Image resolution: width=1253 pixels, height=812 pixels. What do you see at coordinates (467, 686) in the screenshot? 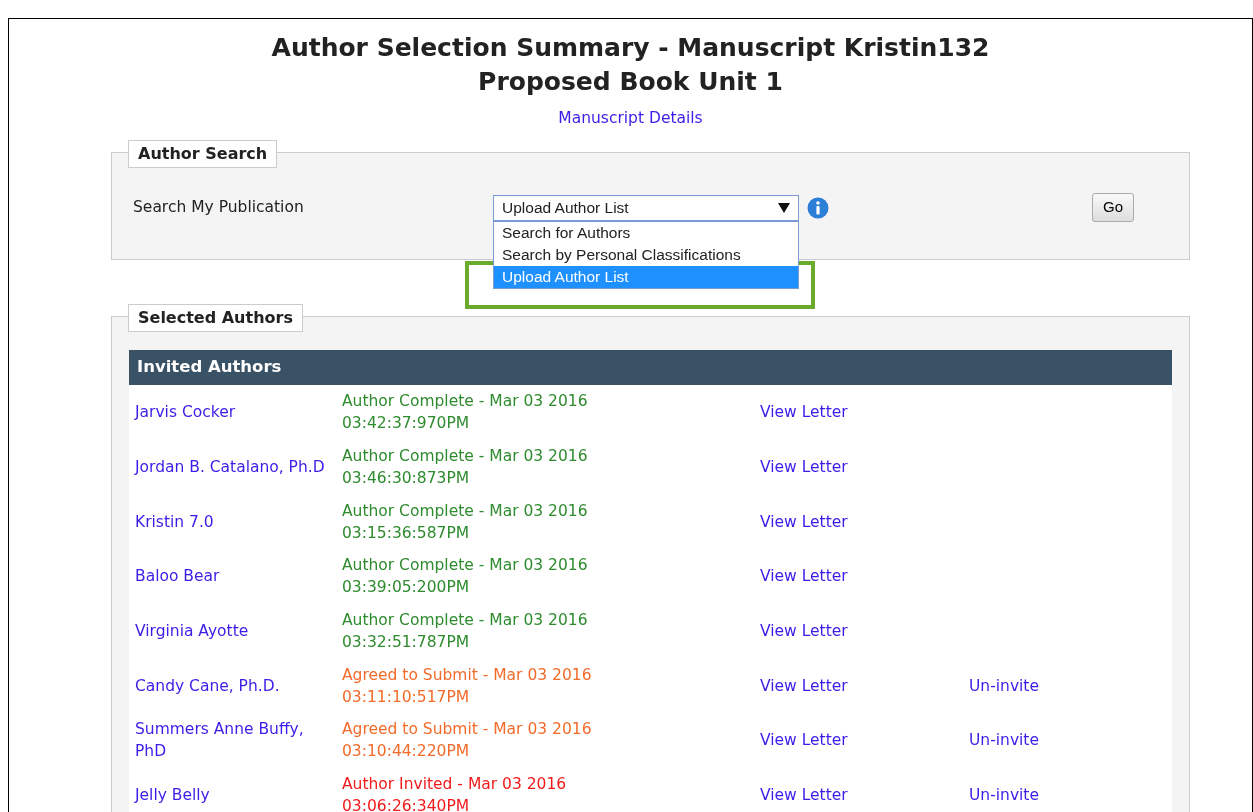
I see `status-text: Agreed to Submit - Mar 03 2016 03:11:10:517PM` at bounding box center [467, 686].